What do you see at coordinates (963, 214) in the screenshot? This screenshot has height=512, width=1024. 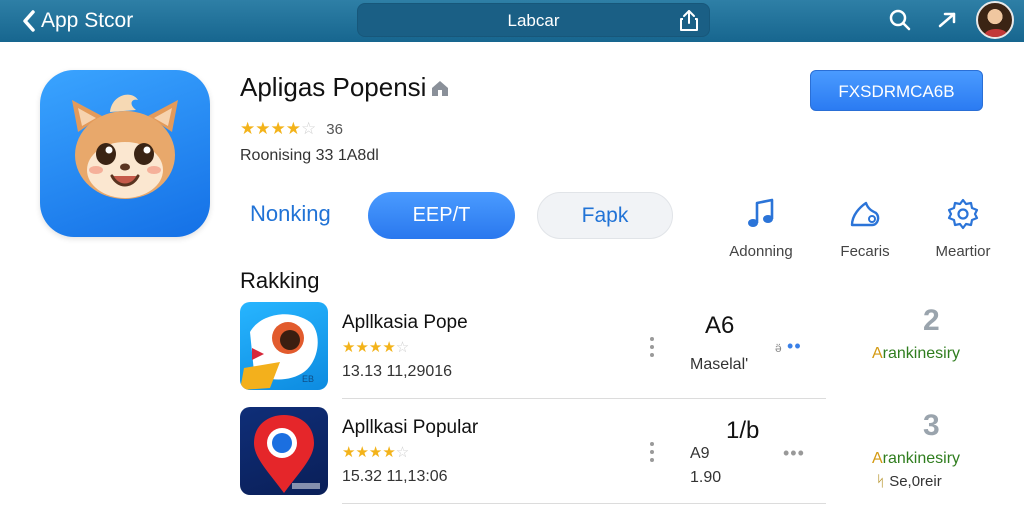 I see `gear-icon` at bounding box center [963, 214].